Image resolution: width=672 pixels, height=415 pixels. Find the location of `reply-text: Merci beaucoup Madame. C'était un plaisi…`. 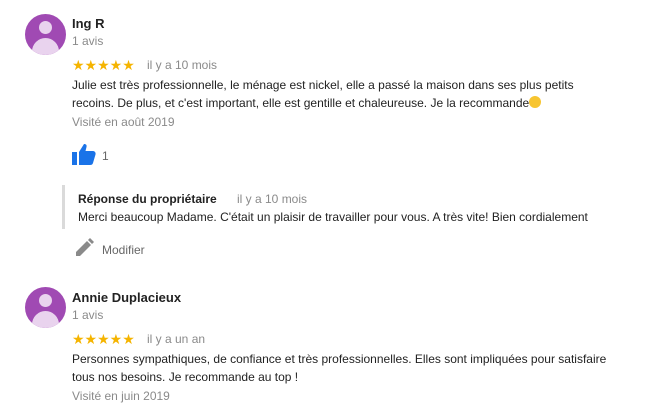

reply-text: Merci beaucoup Madame. C'était un plaisi… is located at coordinates (333, 217).